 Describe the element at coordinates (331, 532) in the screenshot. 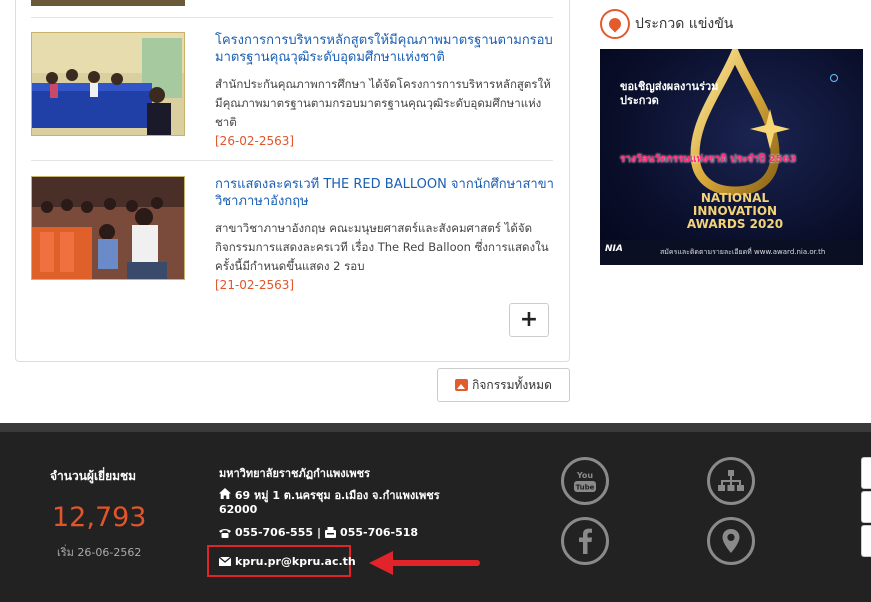

I see `fax-icon` at that location.